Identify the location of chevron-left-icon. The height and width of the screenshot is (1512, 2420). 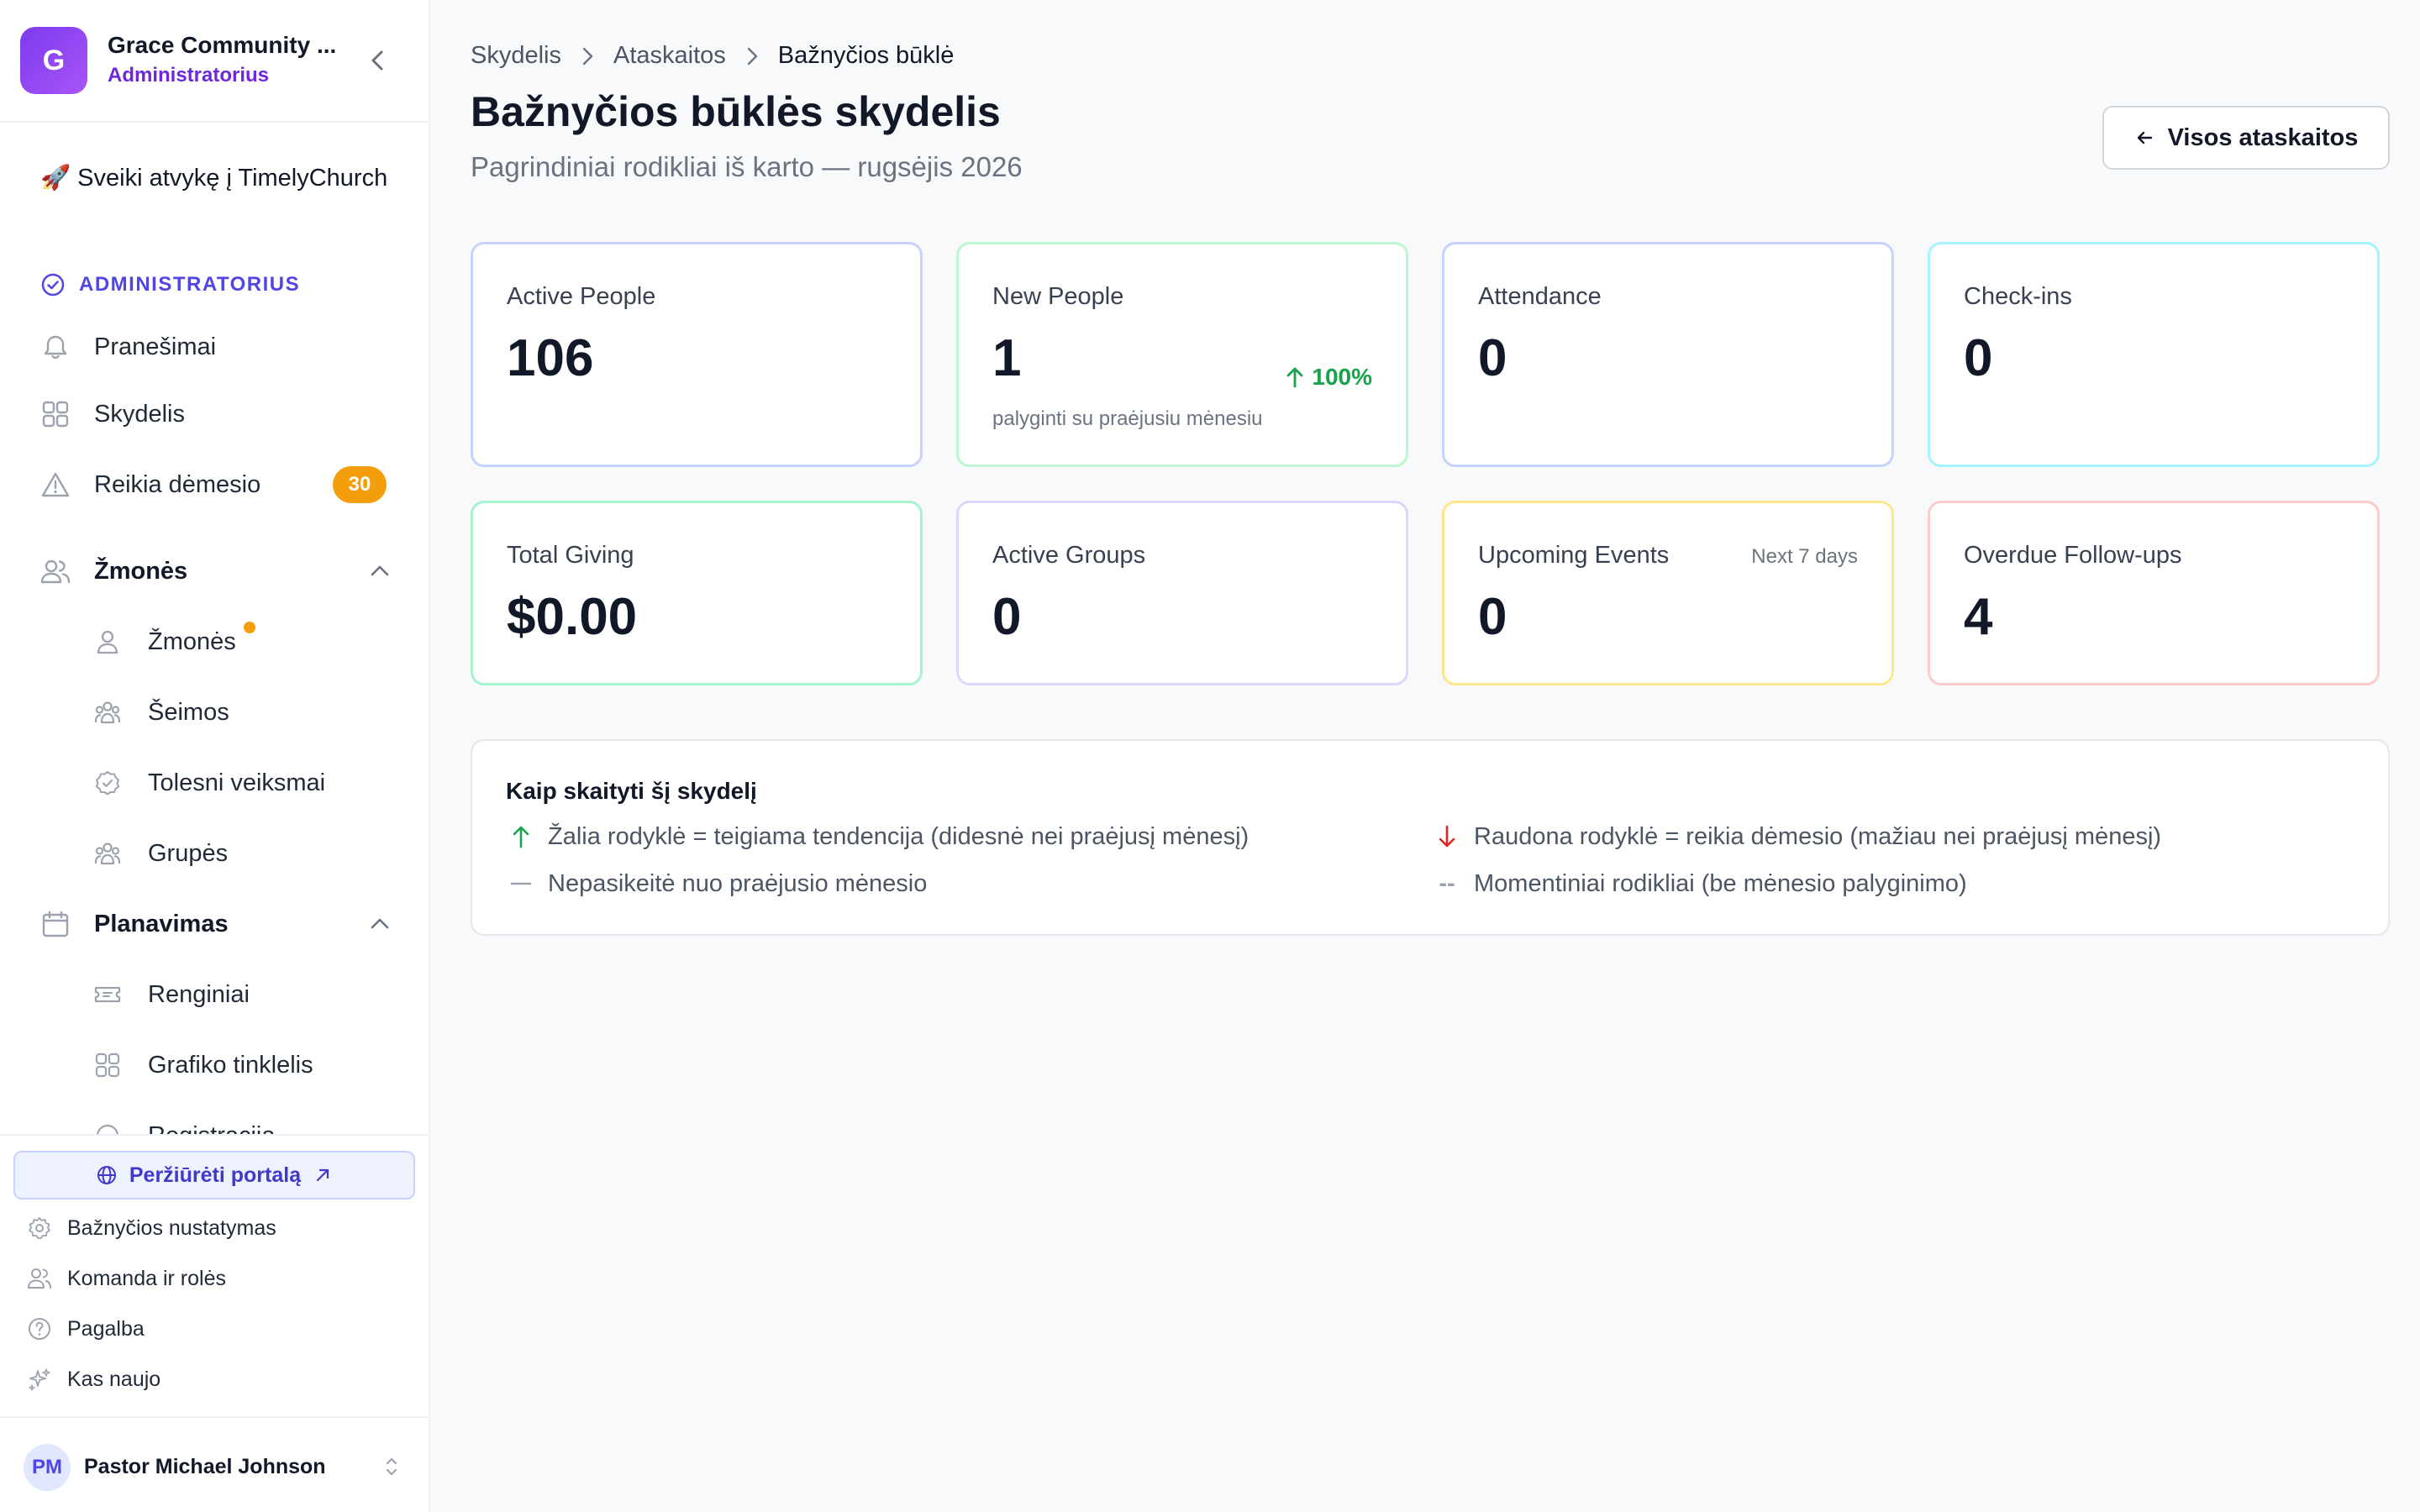
(377, 60).